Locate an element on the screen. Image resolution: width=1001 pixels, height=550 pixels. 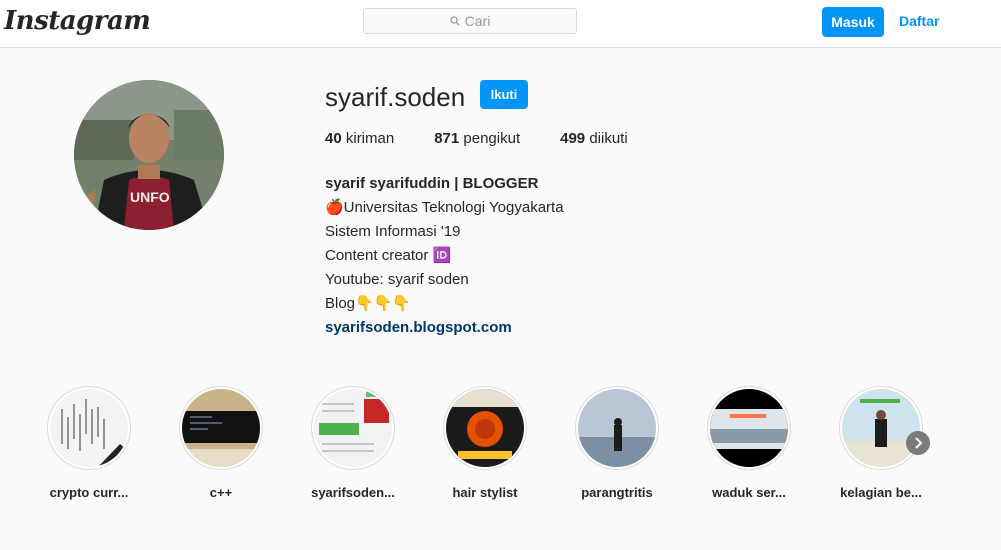
followers-stat: 871 pengikut is located at coordinates (477, 138).